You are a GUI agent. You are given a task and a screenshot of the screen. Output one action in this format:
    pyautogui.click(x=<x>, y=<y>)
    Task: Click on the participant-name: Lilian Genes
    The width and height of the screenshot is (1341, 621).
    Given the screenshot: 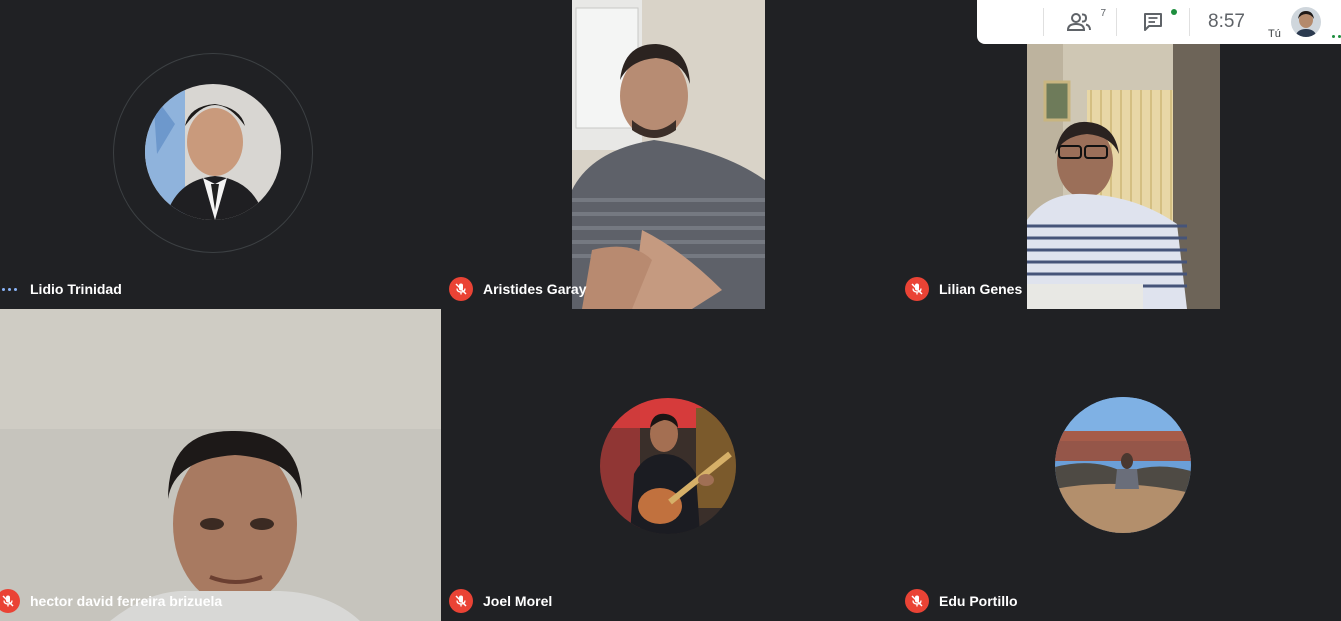 What is the action you would take?
    pyautogui.click(x=981, y=289)
    